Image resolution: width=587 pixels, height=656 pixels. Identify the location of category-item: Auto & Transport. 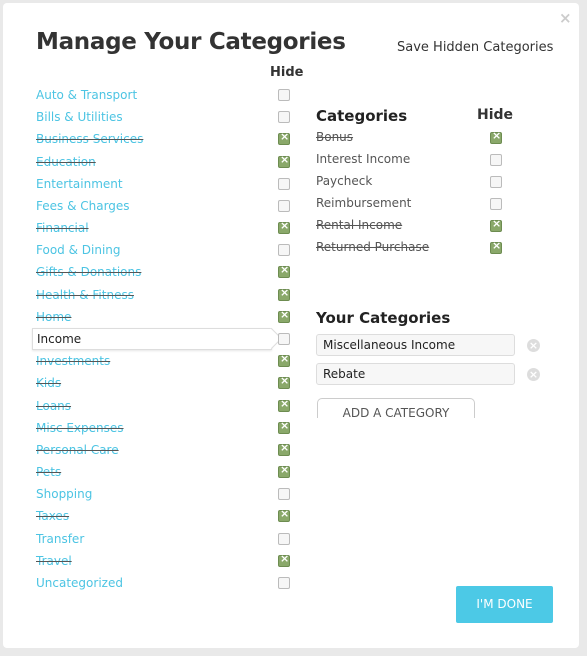
(86, 95).